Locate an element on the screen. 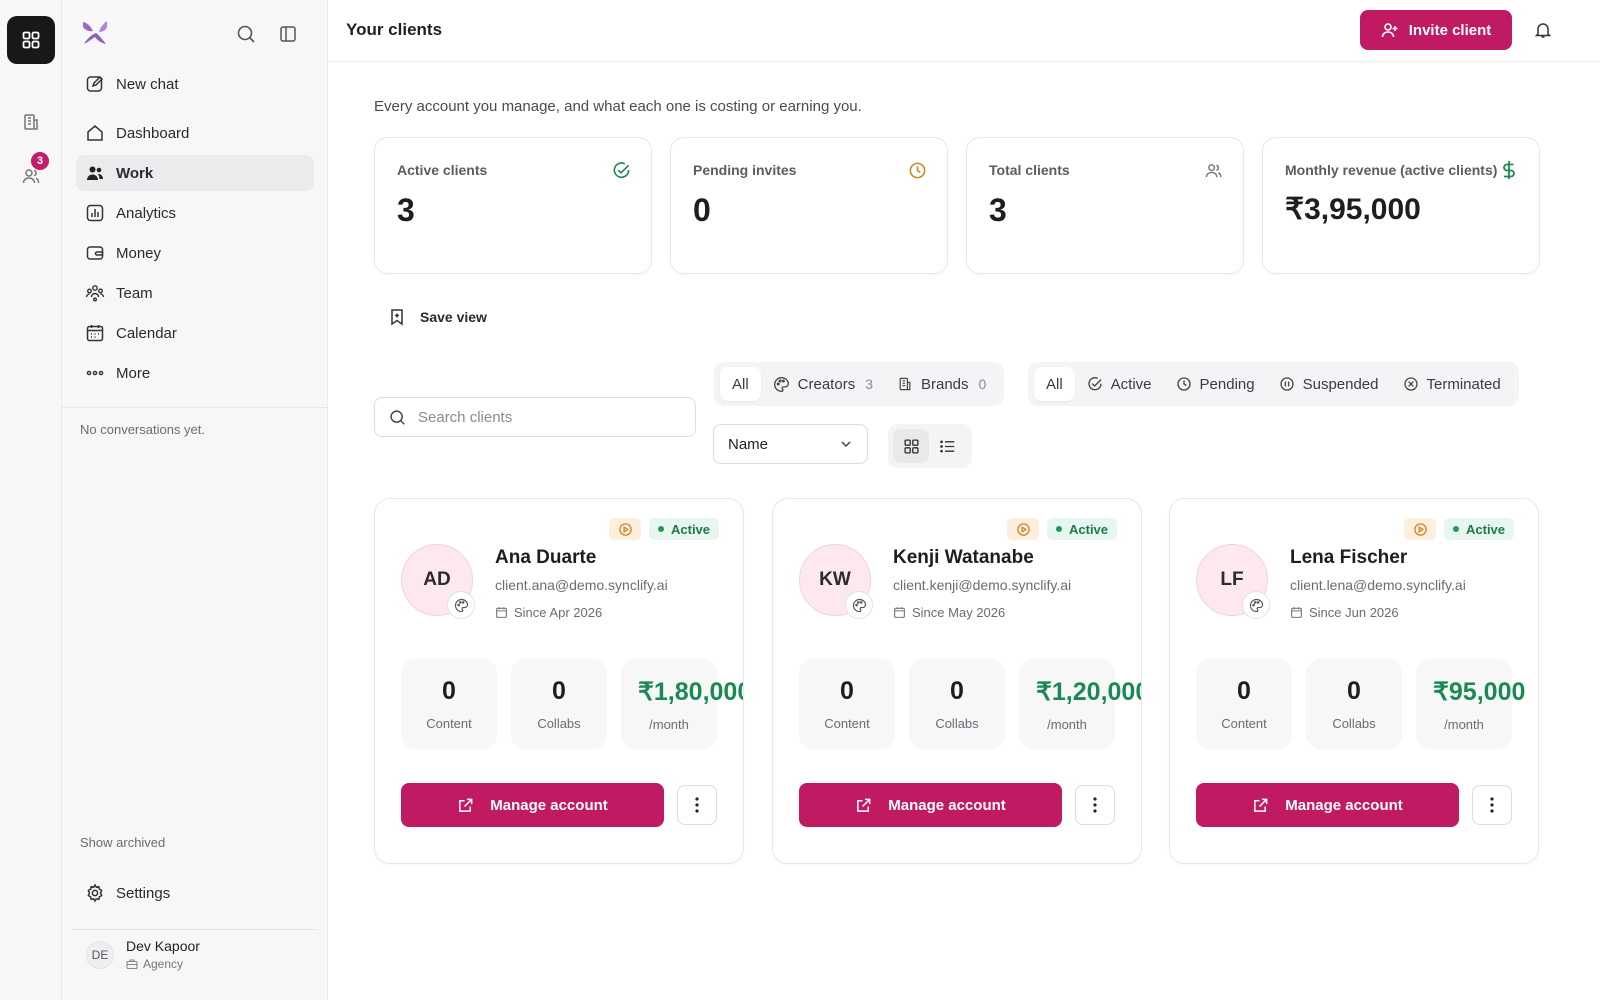  gear-icon is located at coordinates (95, 893).